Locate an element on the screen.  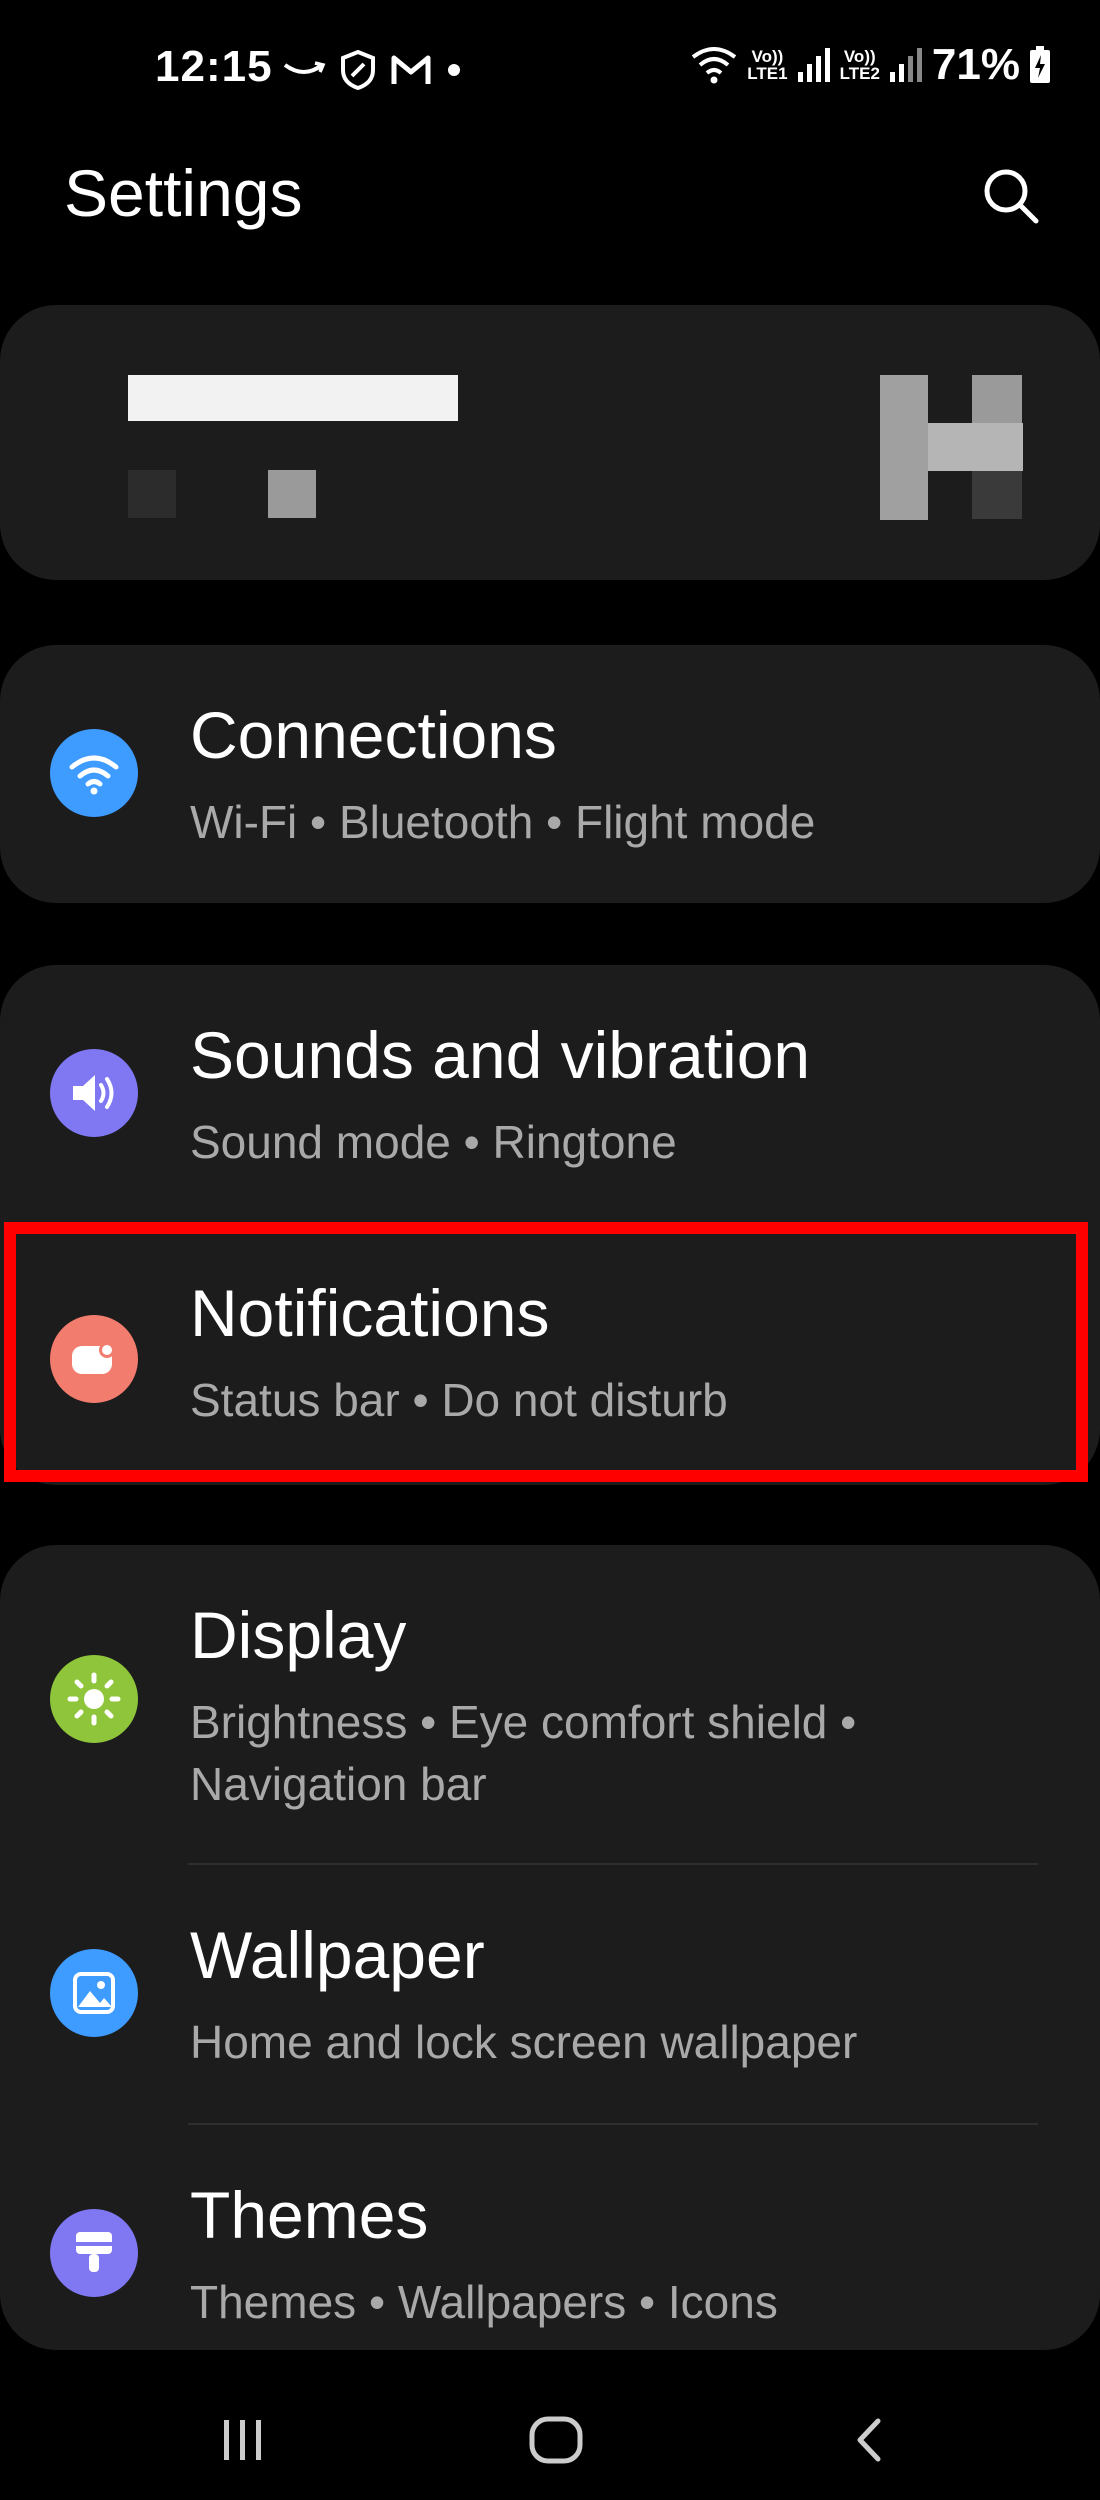
gmail-icon is located at coordinates (411, 69).